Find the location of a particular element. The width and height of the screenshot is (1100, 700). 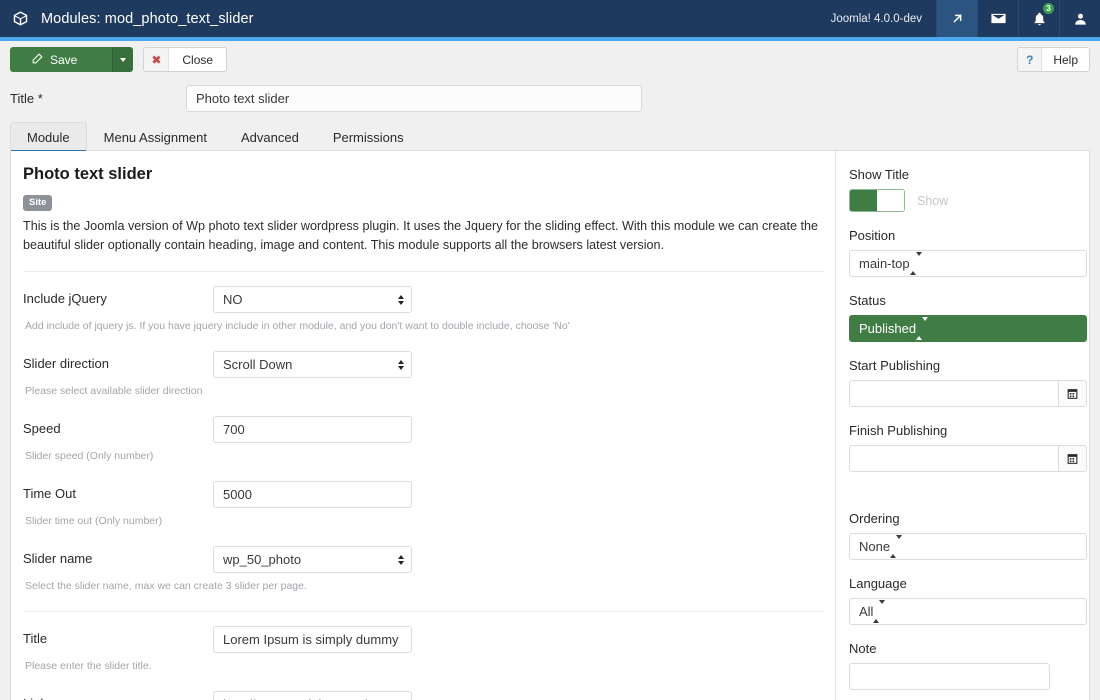

field-help: Slider time out (Only number) is located at coordinates (94, 521).